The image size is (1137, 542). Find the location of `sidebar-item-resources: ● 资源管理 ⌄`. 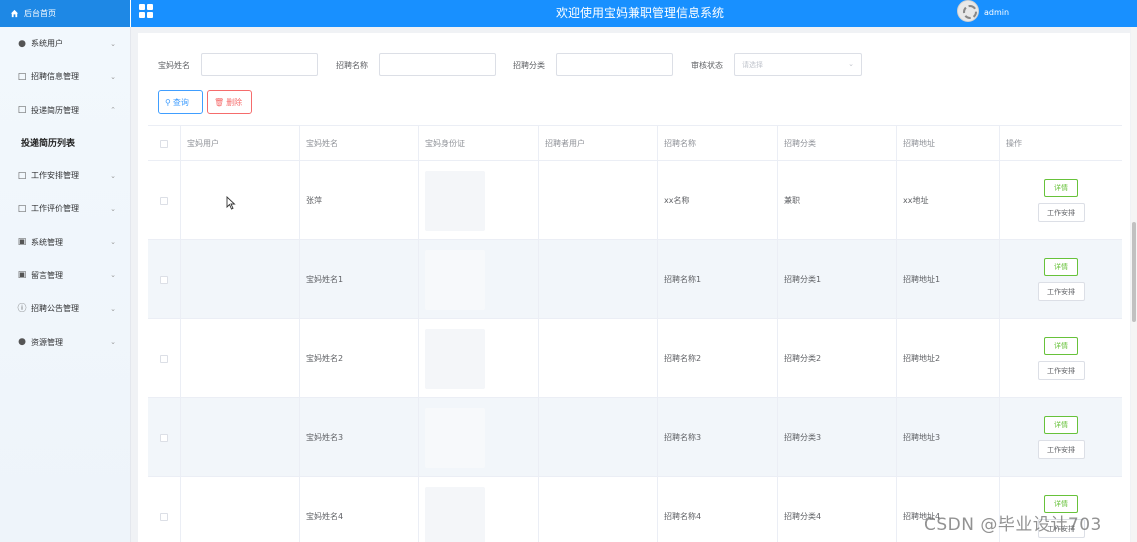

sidebar-item-resources: ● 资源管理 ⌄ is located at coordinates (65, 341).